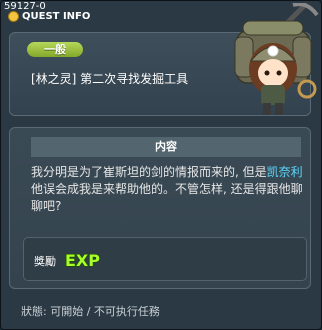 The height and width of the screenshot is (330, 322). Describe the element at coordinates (55, 49) in the screenshot. I see `category-badge: 一般` at that location.